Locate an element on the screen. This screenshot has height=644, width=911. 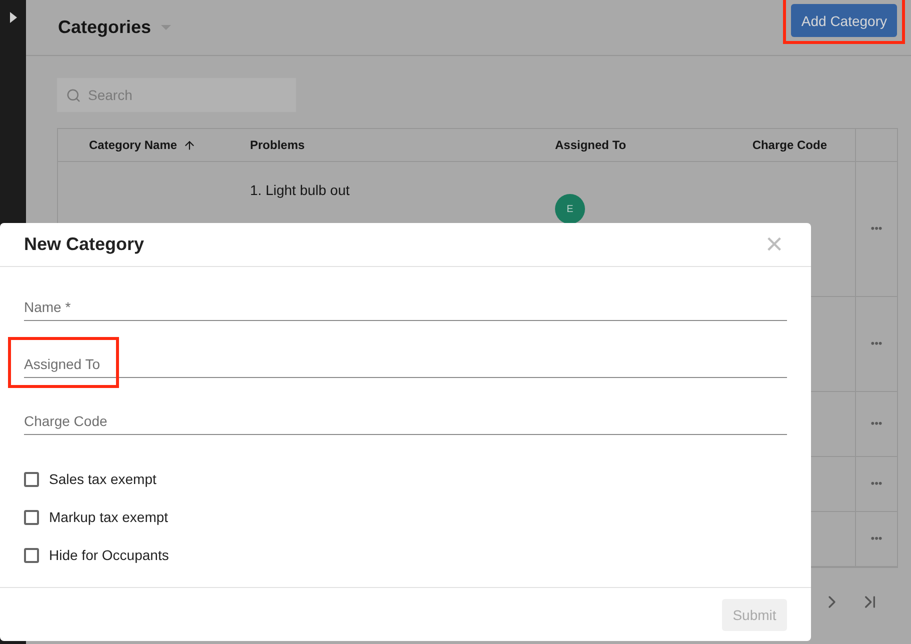
sort-arrow-icon is located at coordinates (189, 145).